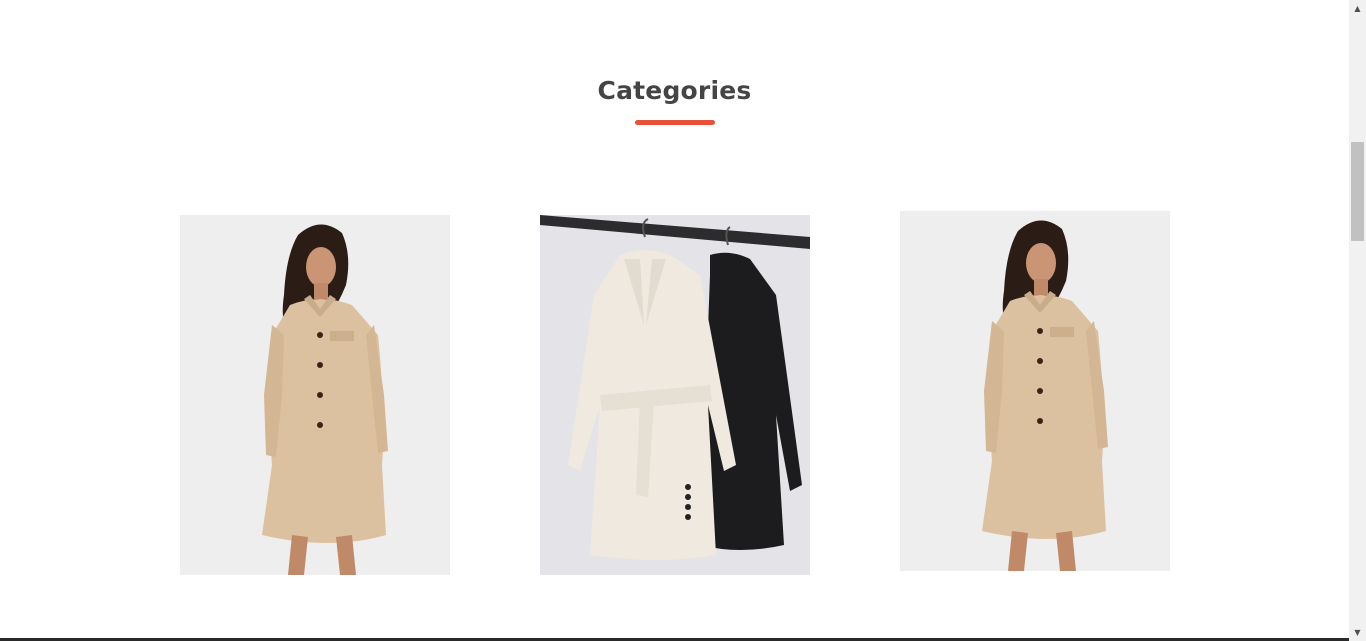 The height and width of the screenshot is (641, 1366). Describe the element at coordinates (1357, 8) in the screenshot. I see `scroll-up-arrow-icon: ▲` at that location.